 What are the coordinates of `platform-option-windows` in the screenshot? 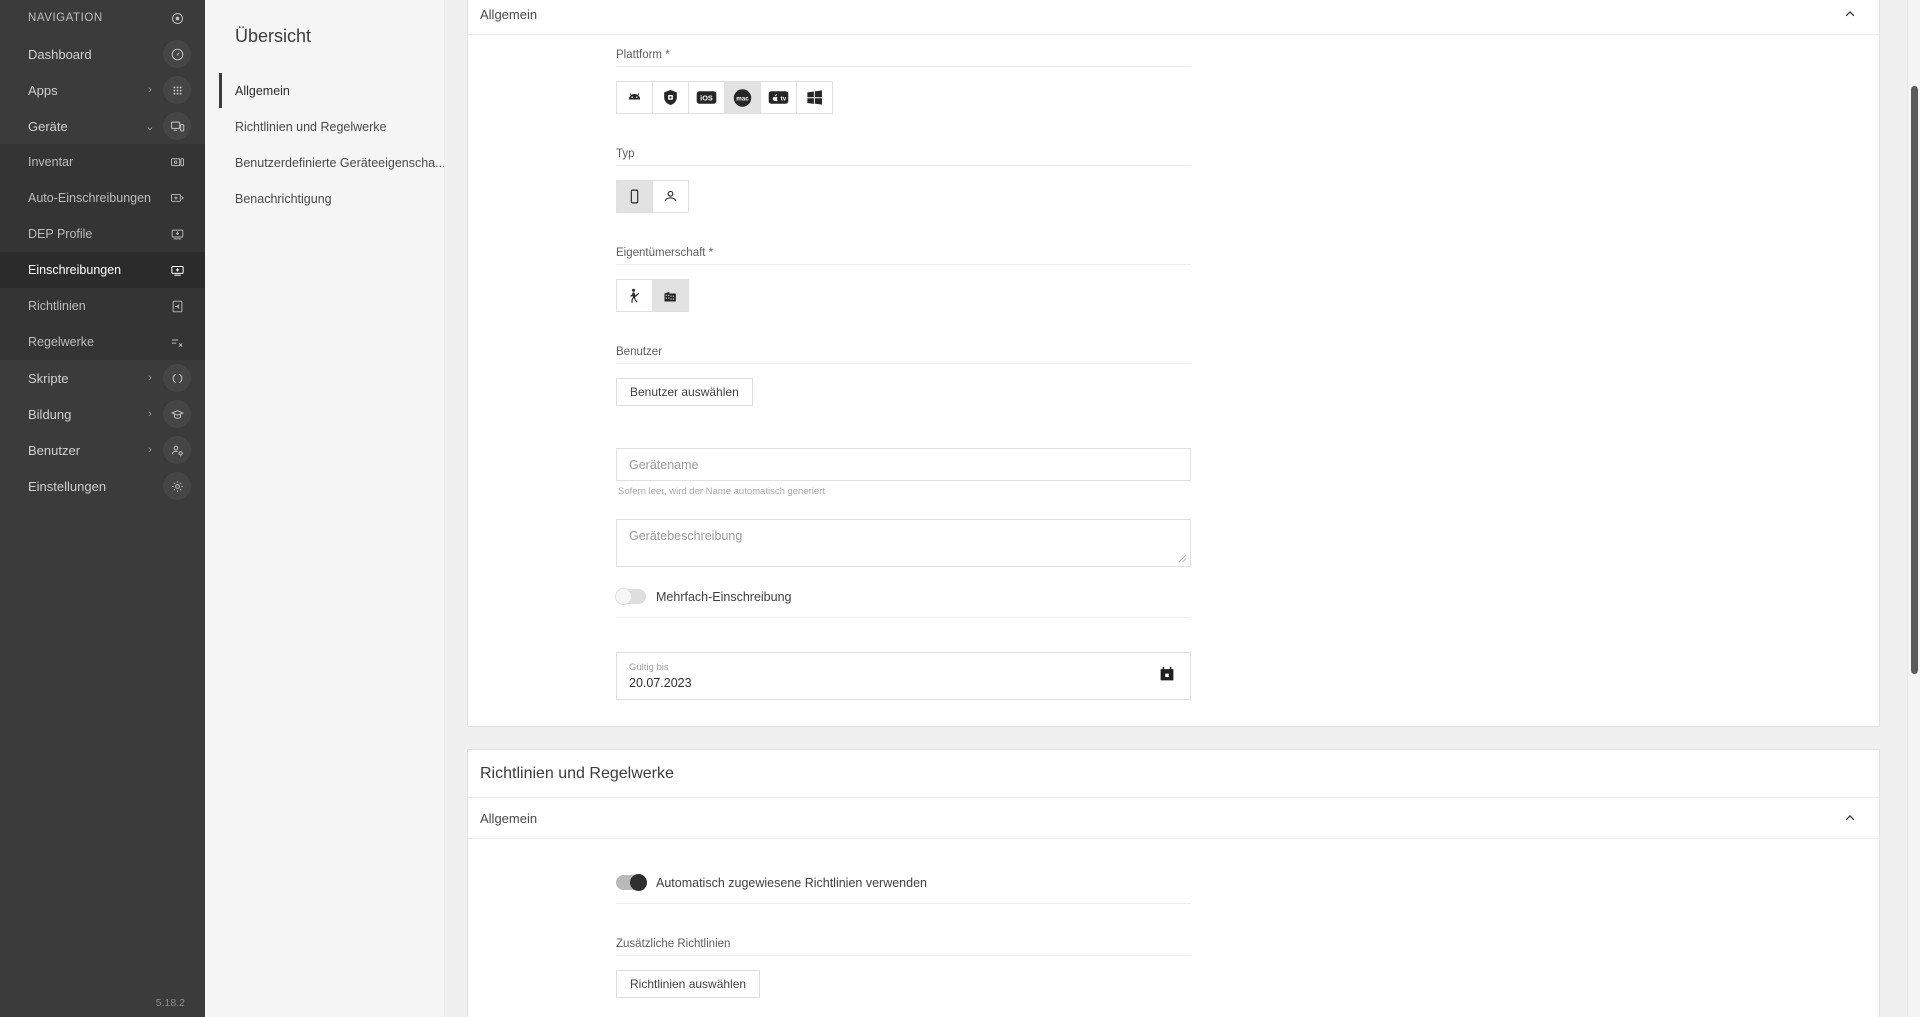 It's located at (814, 97).